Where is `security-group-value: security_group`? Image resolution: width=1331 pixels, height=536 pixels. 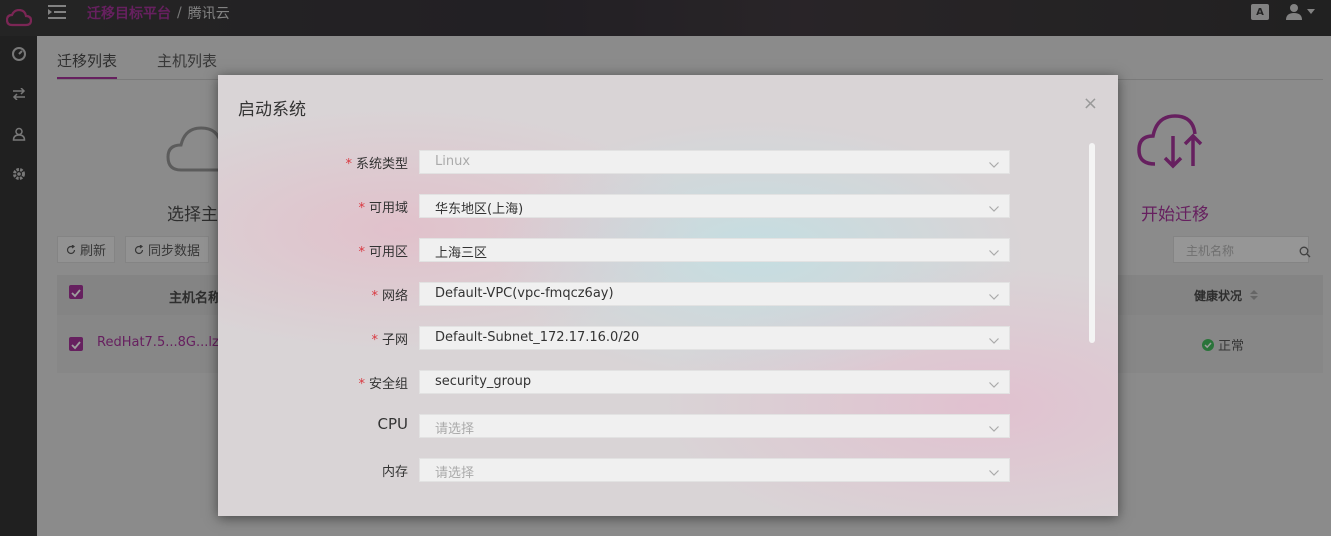
security-group-value: security_group is located at coordinates (483, 381).